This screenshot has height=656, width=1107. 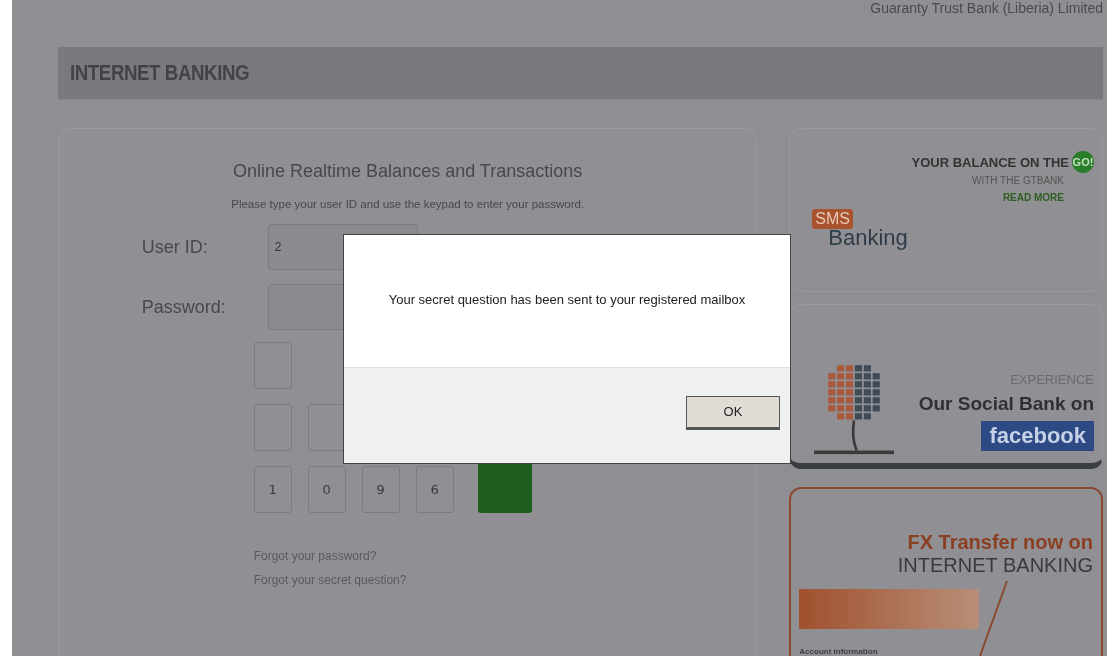 I want to click on keypad-key, so click(x=326, y=427).